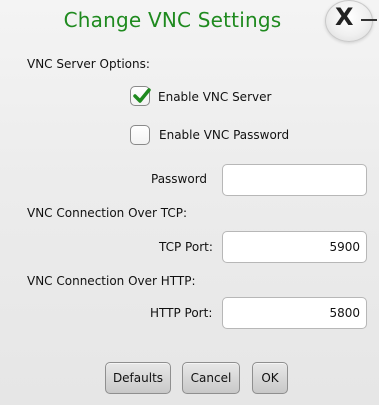 This screenshot has width=379, height=405. Describe the element at coordinates (140, 135) in the screenshot. I see `enable-vnc-password-checkbox` at that location.